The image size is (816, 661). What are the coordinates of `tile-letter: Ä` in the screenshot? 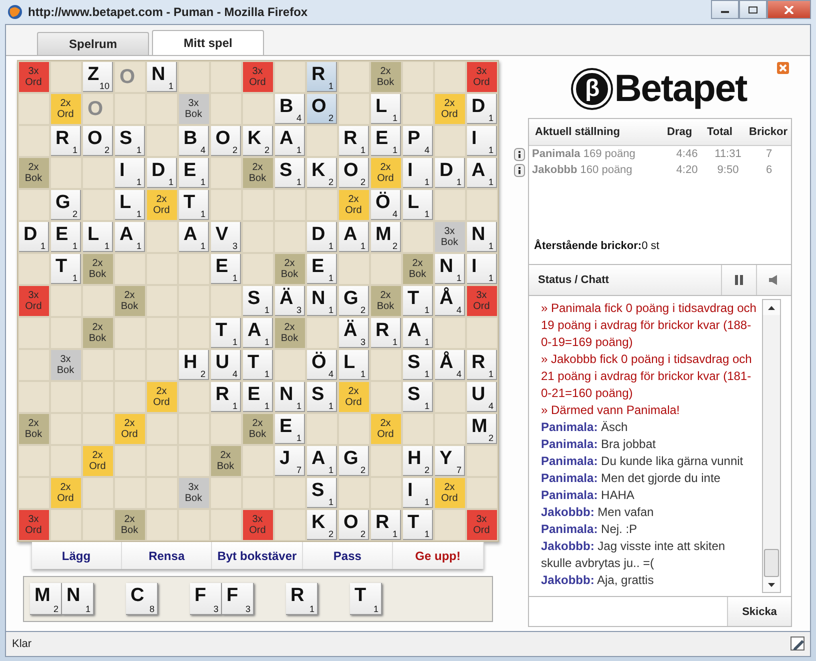 It's located at (351, 331).